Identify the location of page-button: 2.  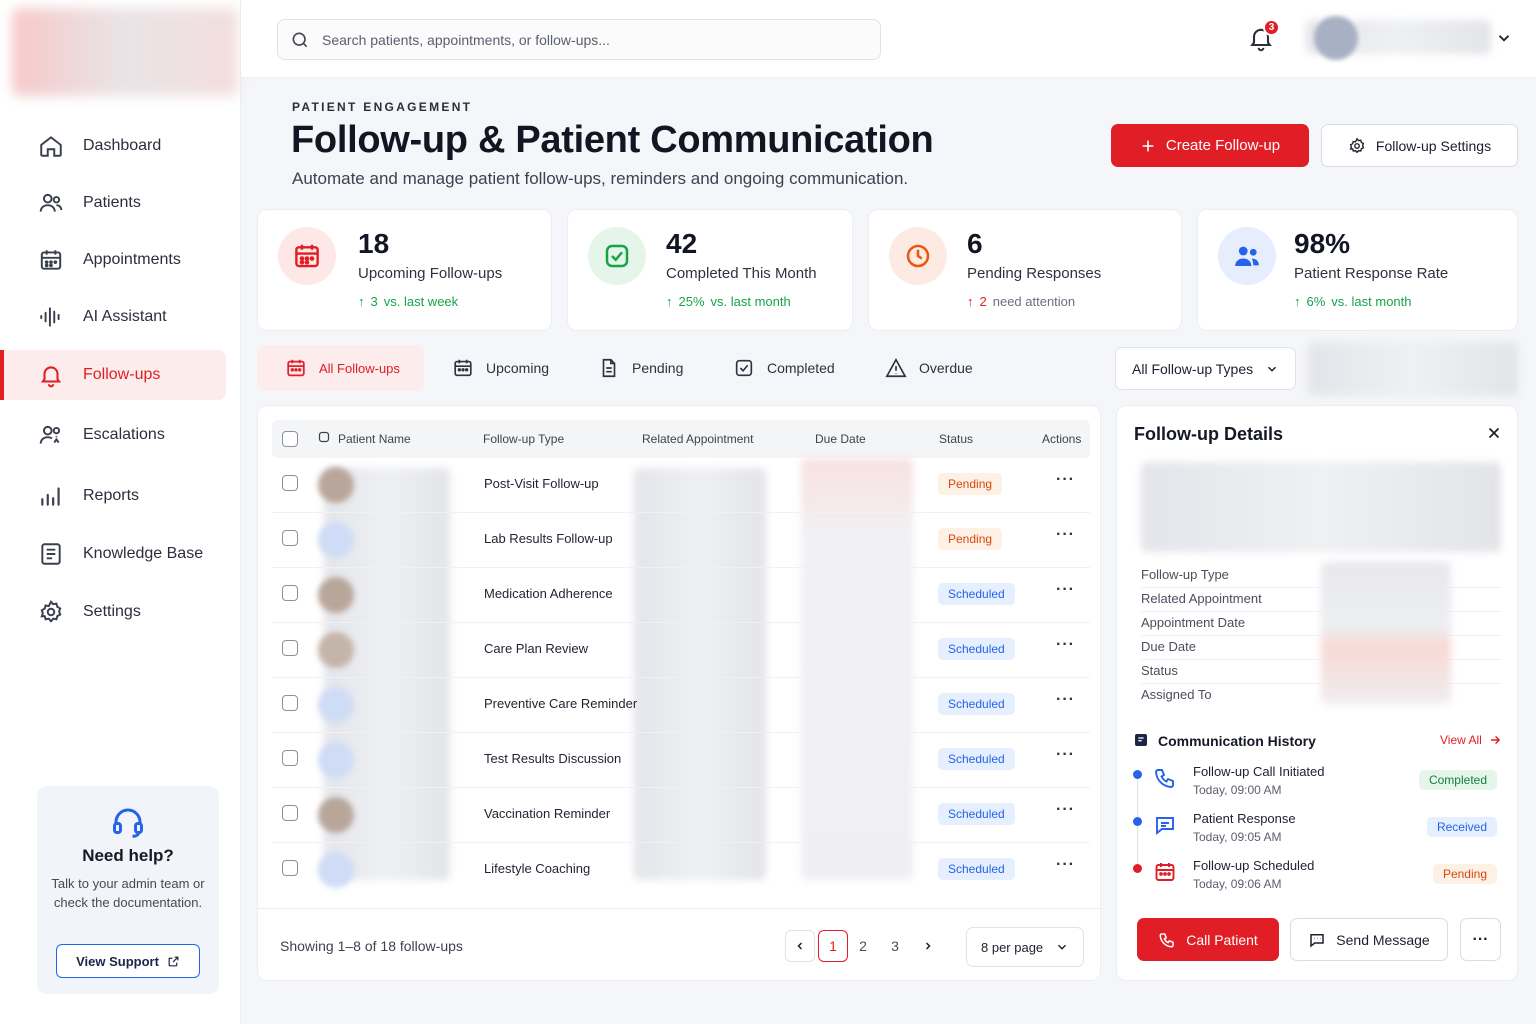
(863, 946).